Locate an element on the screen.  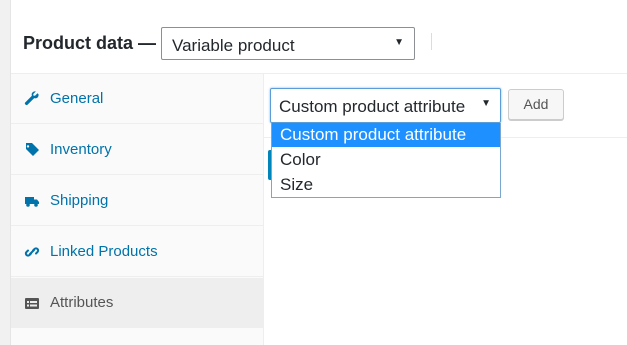
tag-icon is located at coordinates (32, 150).